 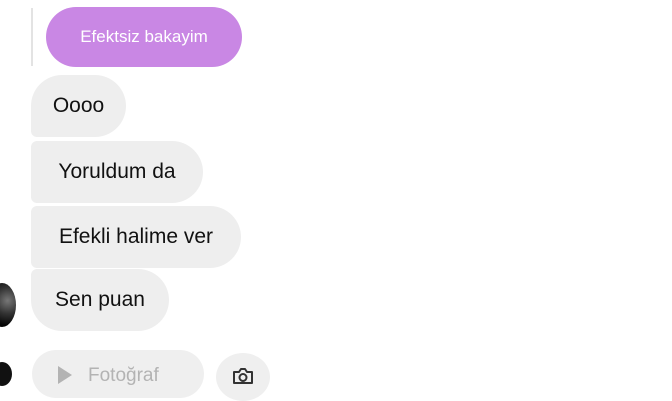 I want to click on message-bubble: Yoruldum da, so click(x=117, y=172).